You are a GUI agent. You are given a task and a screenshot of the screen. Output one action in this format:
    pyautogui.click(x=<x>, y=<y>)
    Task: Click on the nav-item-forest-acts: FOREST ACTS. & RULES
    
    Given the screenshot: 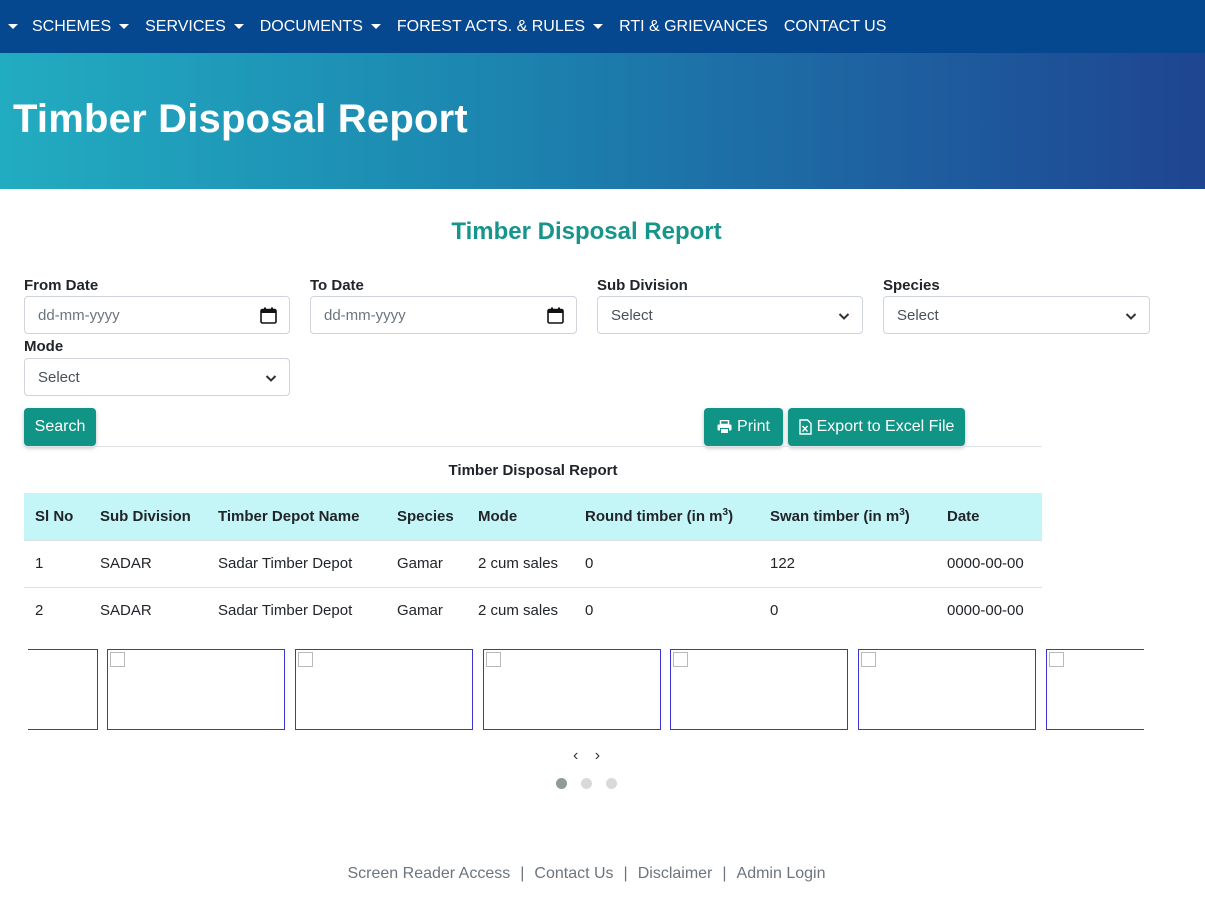 What is the action you would take?
    pyautogui.click(x=500, y=26)
    